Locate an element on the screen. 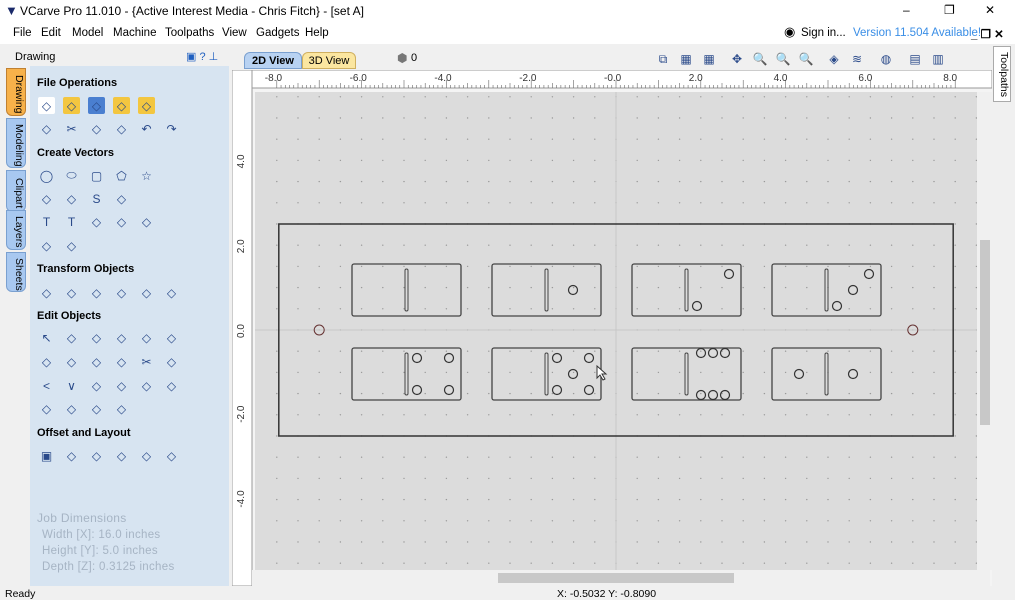 This screenshot has width=1015, height=600. node-edit-icon: ◇ is located at coordinates (71, 337).